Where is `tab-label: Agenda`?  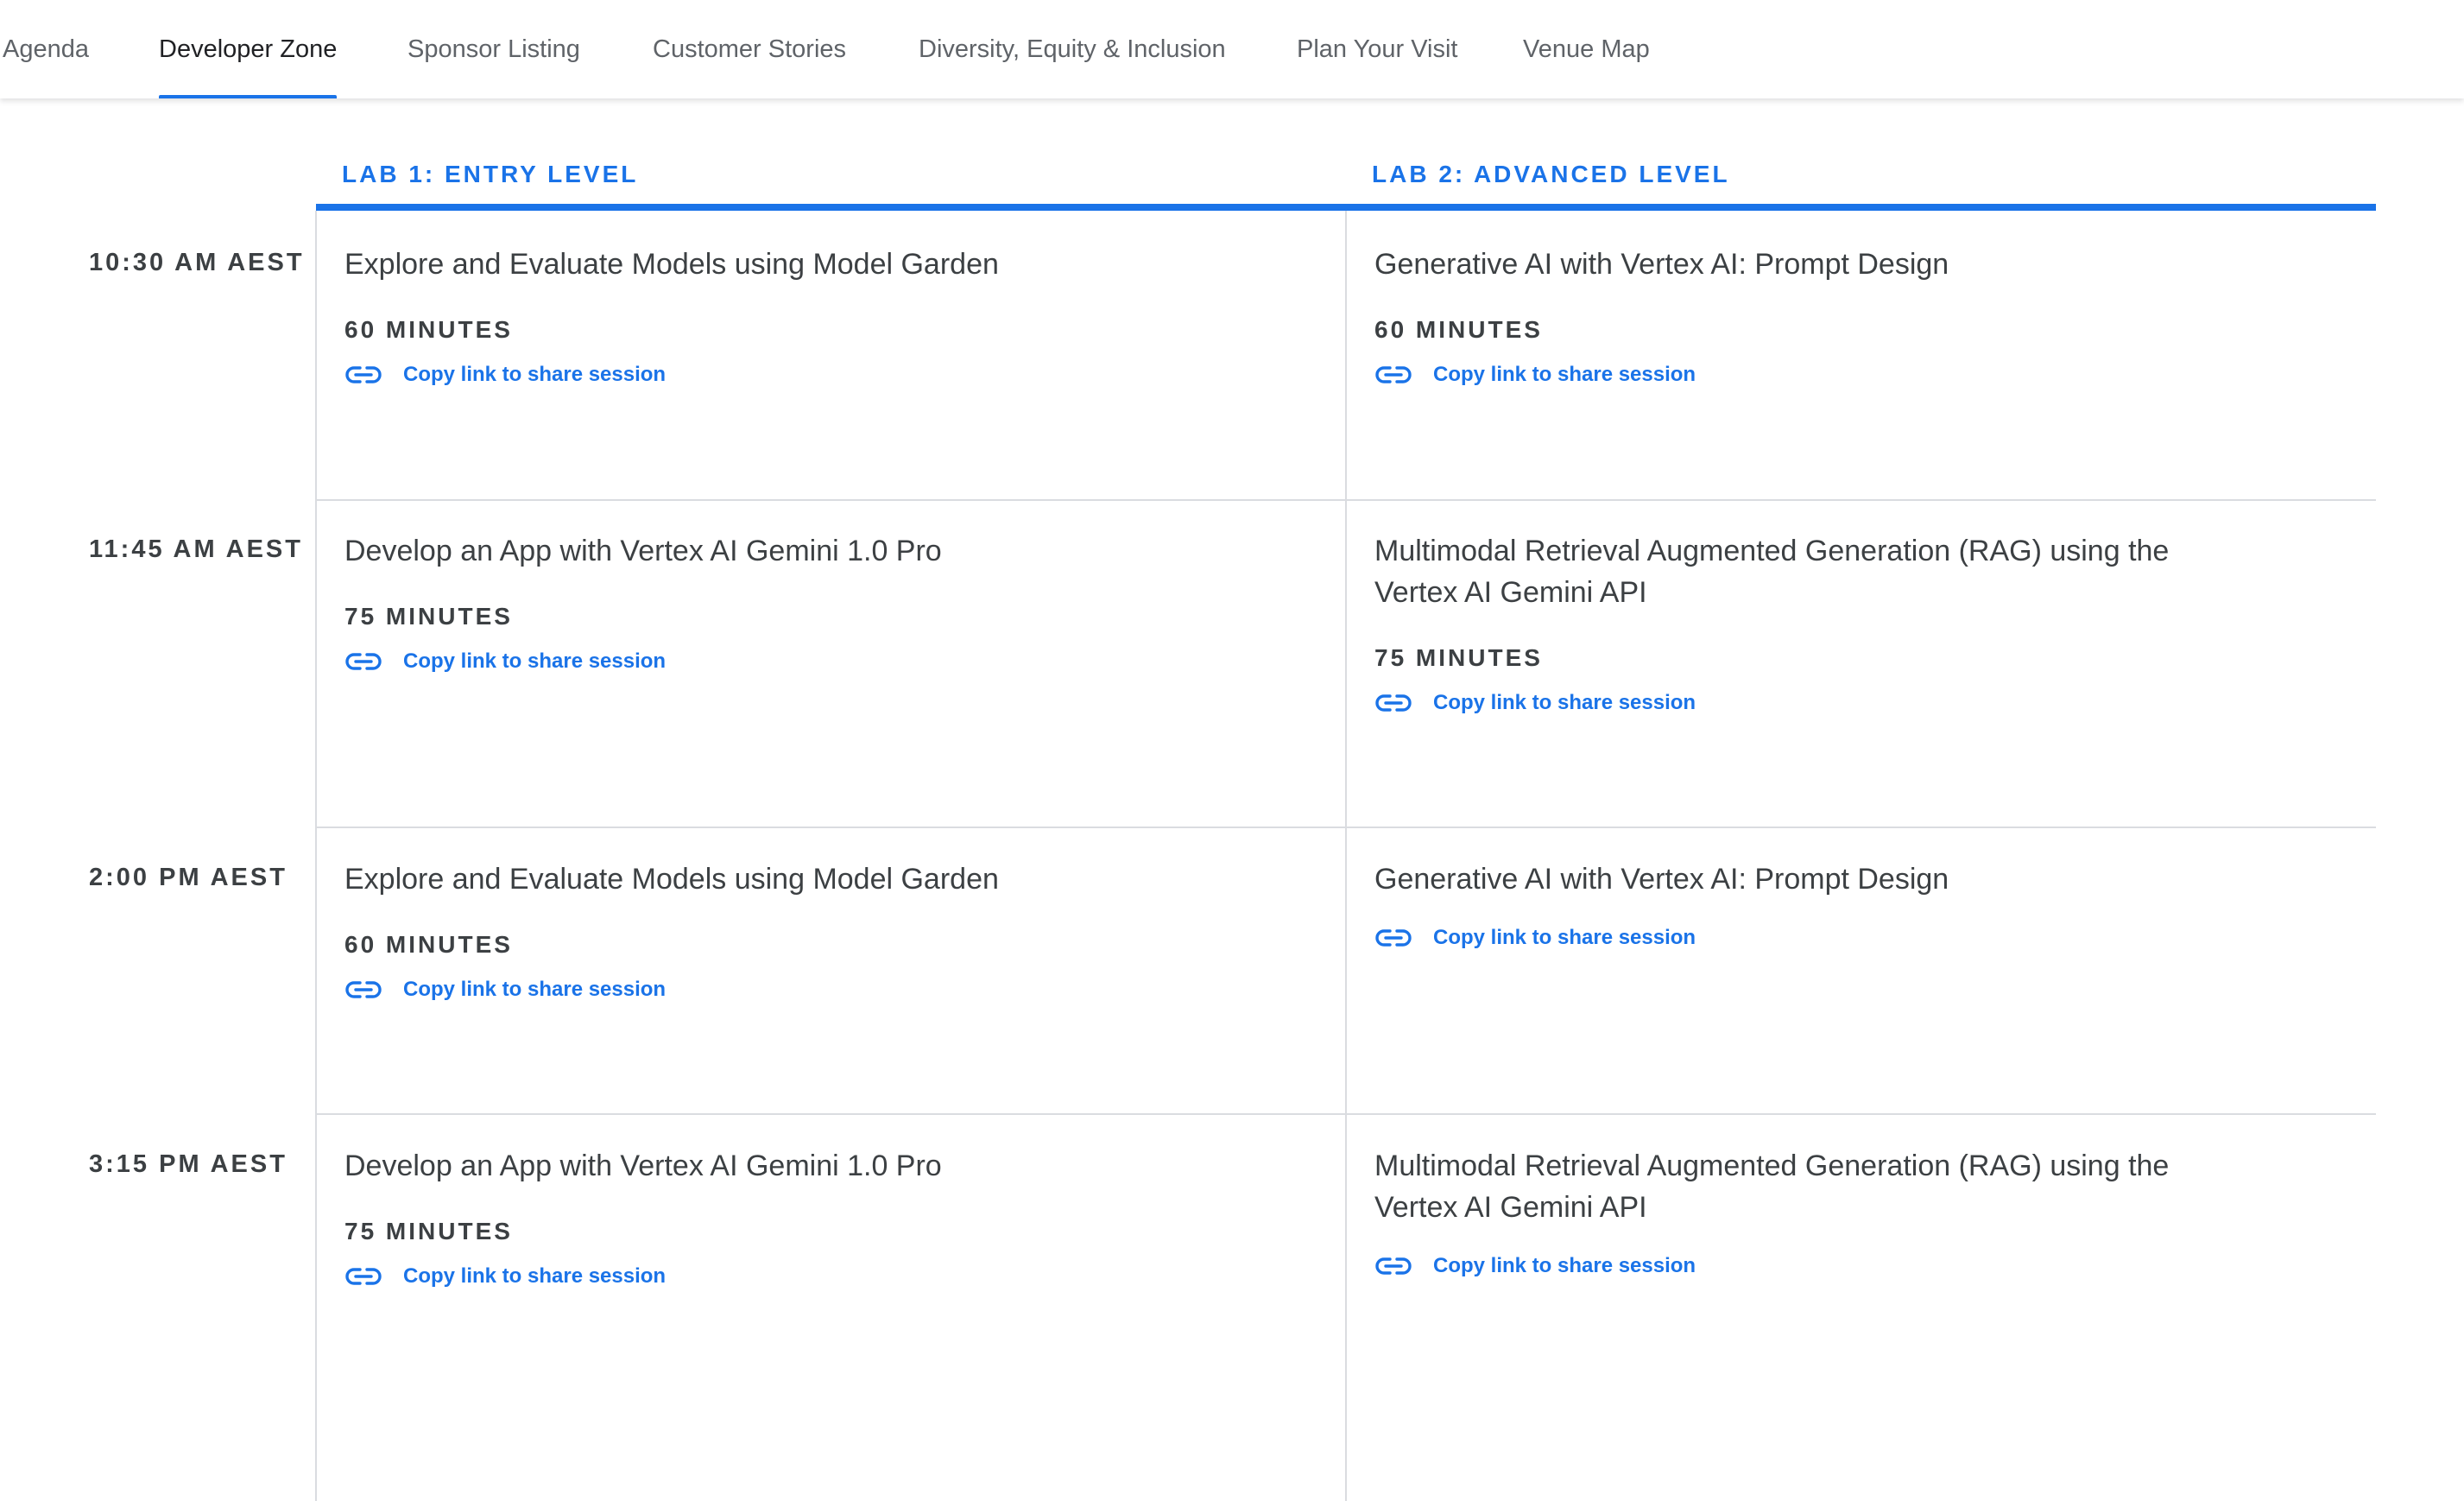
tab-label: Agenda is located at coordinates (46, 49).